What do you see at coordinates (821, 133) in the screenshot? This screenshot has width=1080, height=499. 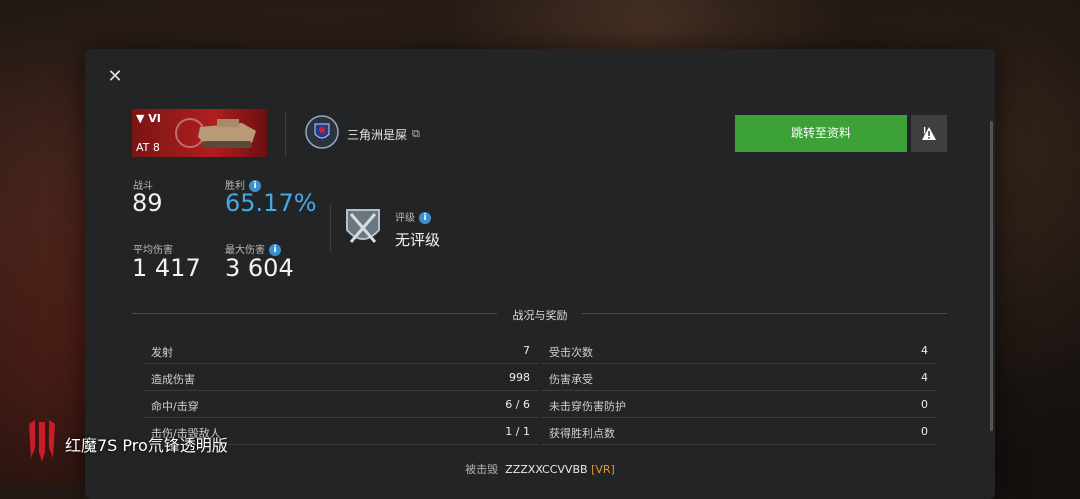 I see `profile-button: 跳转至资料` at bounding box center [821, 133].